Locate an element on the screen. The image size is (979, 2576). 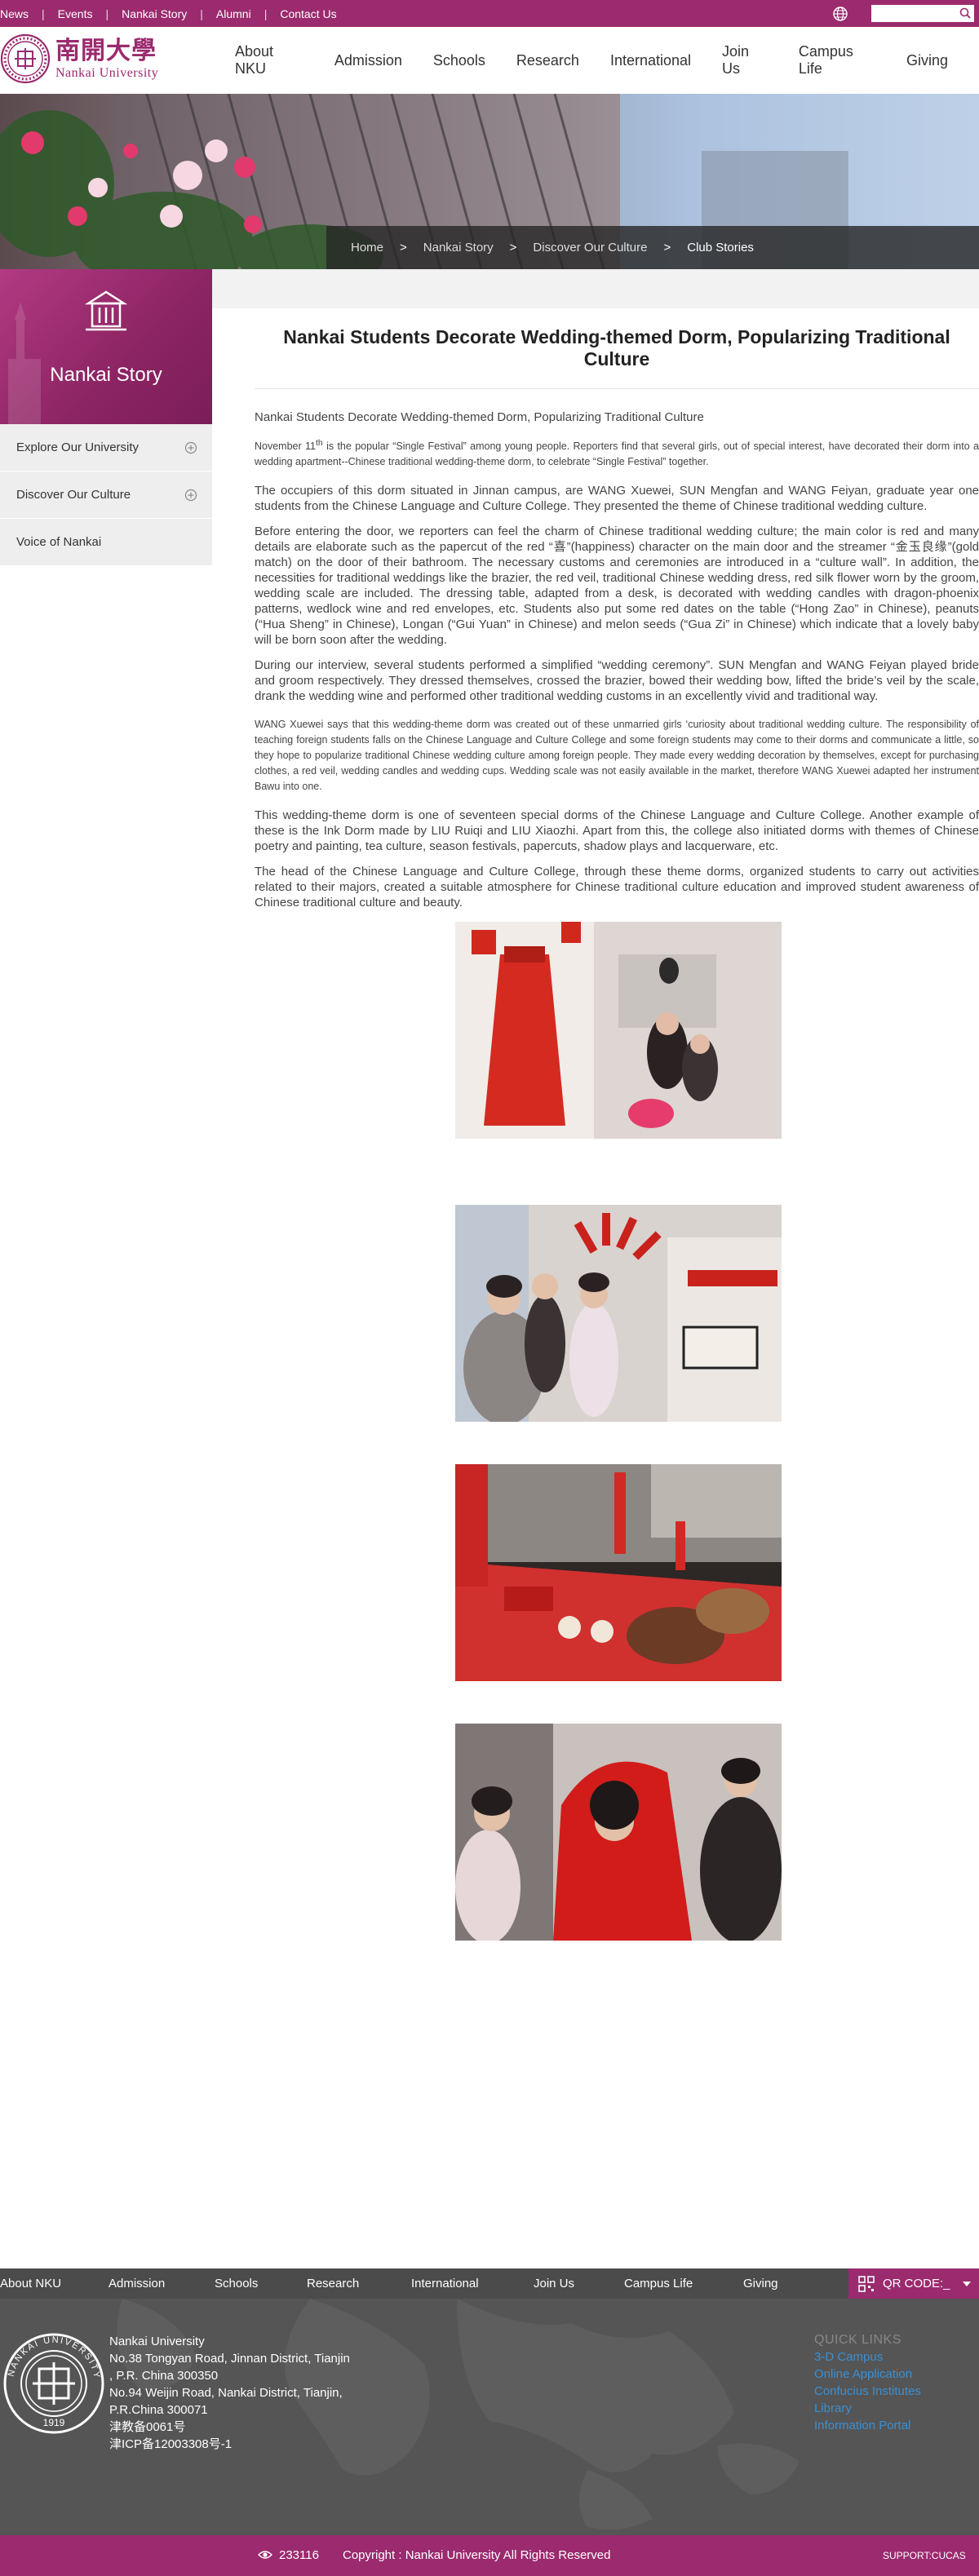
university-seal-icon is located at coordinates (25, 58).